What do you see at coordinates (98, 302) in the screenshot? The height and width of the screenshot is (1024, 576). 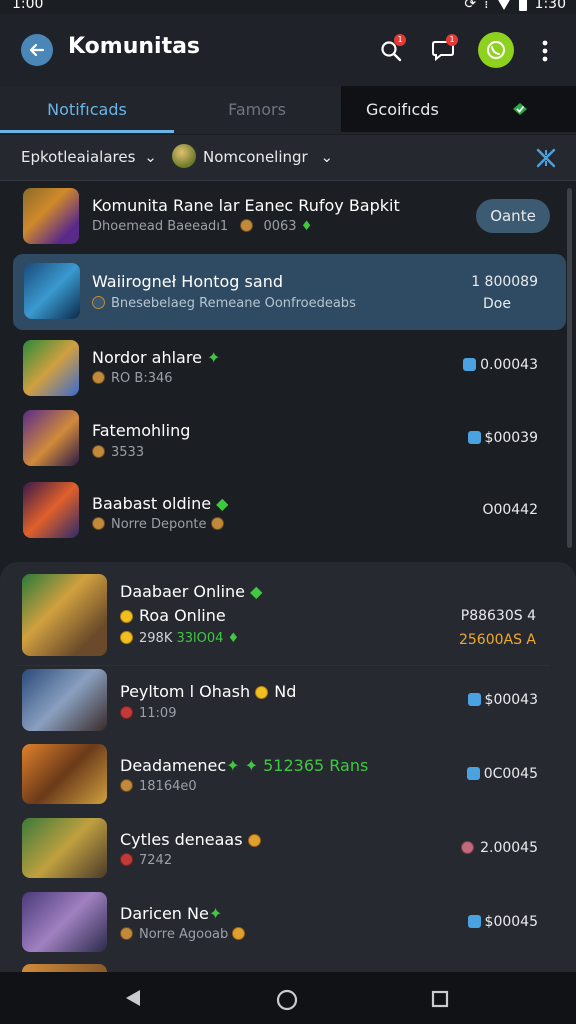 I see `clock-icon` at bounding box center [98, 302].